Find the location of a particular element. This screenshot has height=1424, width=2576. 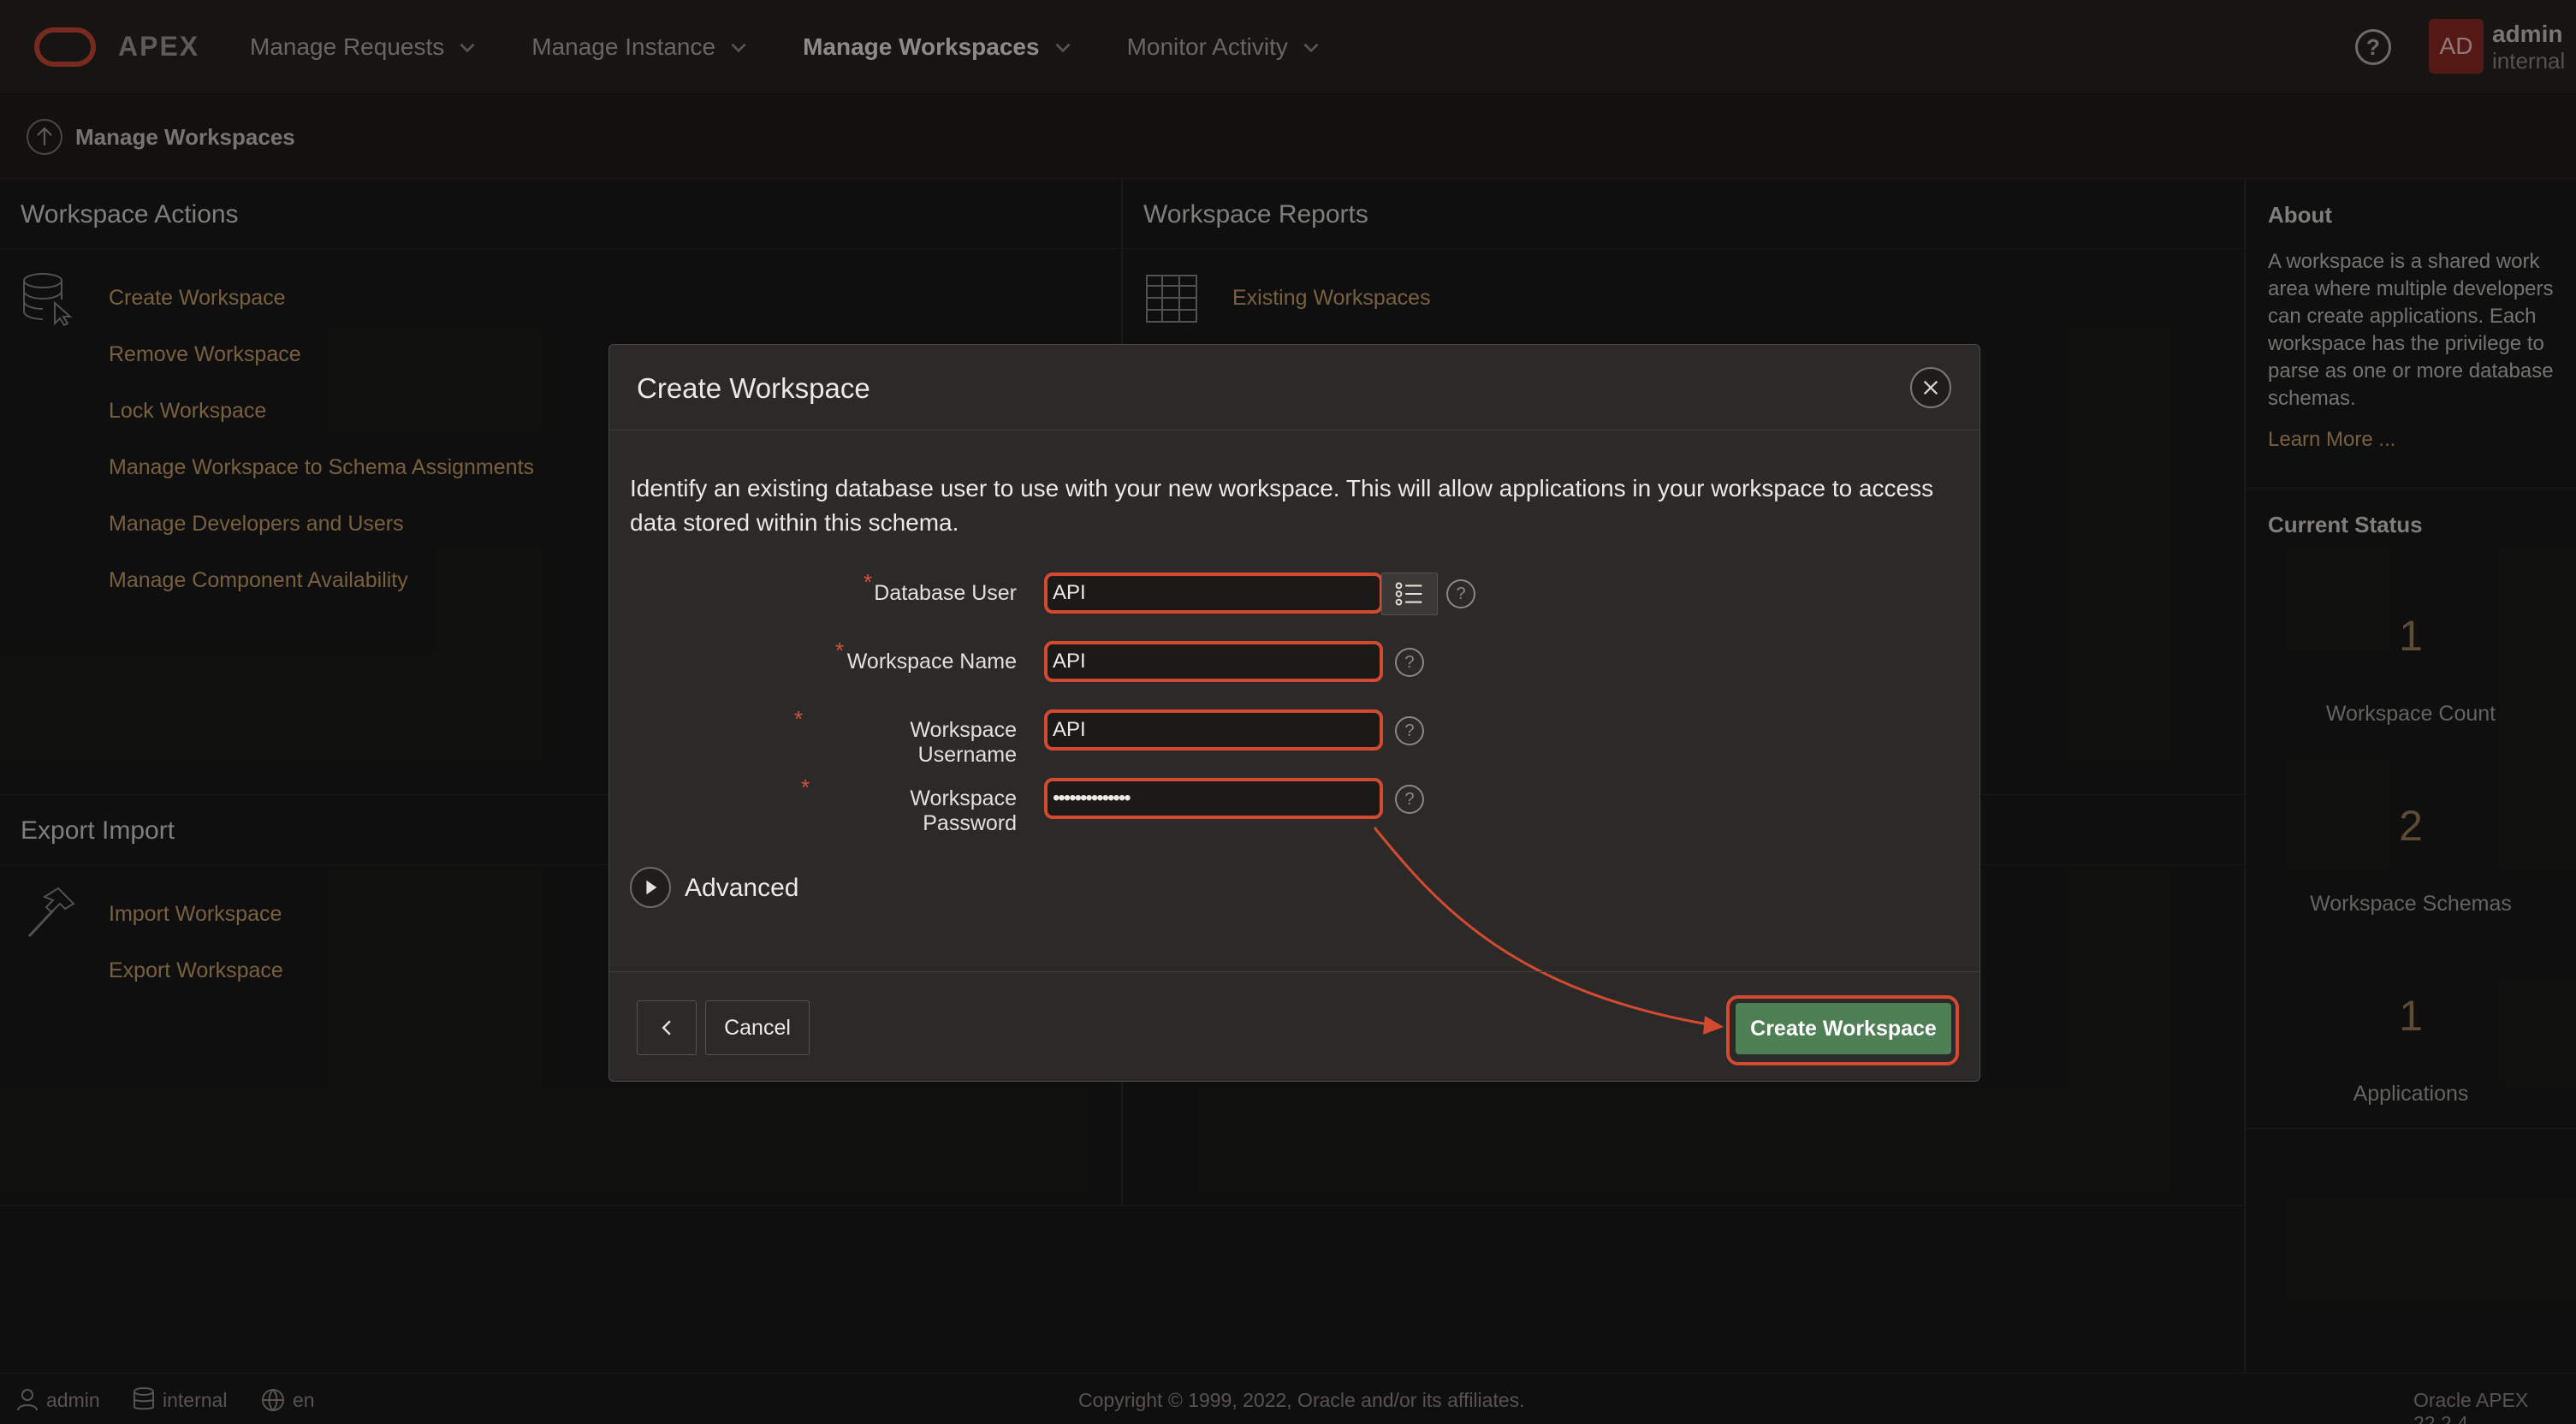

annotation-arrow is located at coordinates (1548, 931).